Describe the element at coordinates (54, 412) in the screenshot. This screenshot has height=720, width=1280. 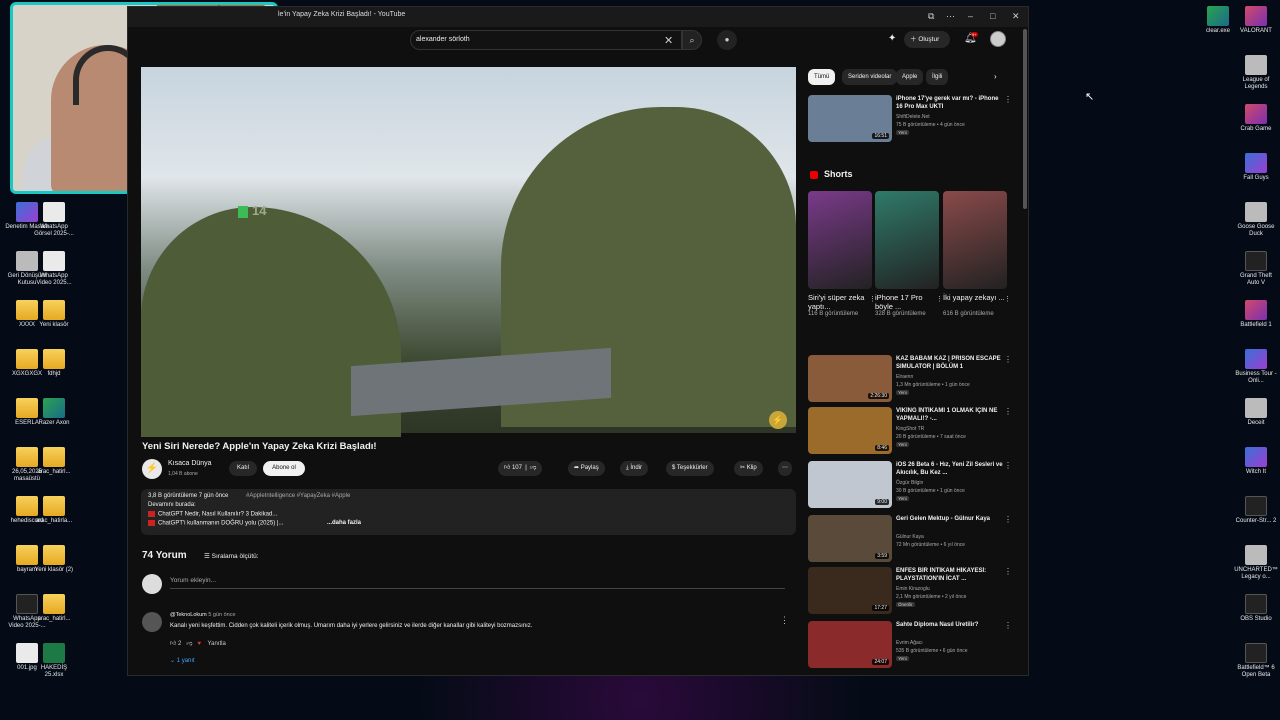
I see `desktop-icon: Razer Axon` at that location.